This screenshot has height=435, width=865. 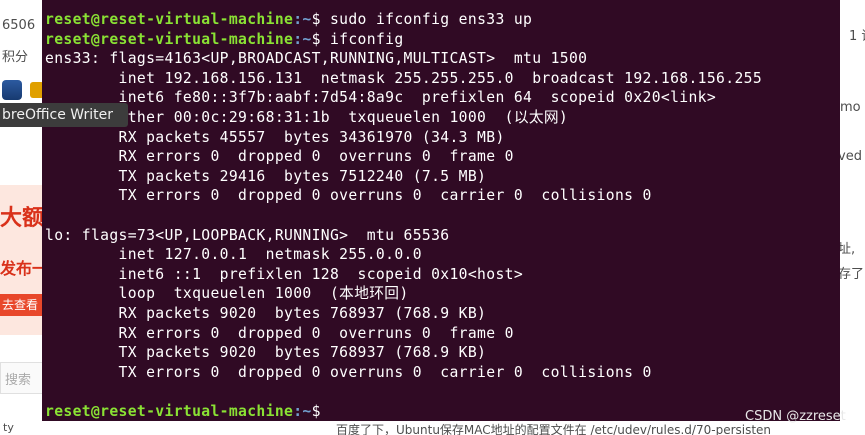 What do you see at coordinates (366, 39) in the screenshot?
I see `prompt-command: ifconfig` at bounding box center [366, 39].